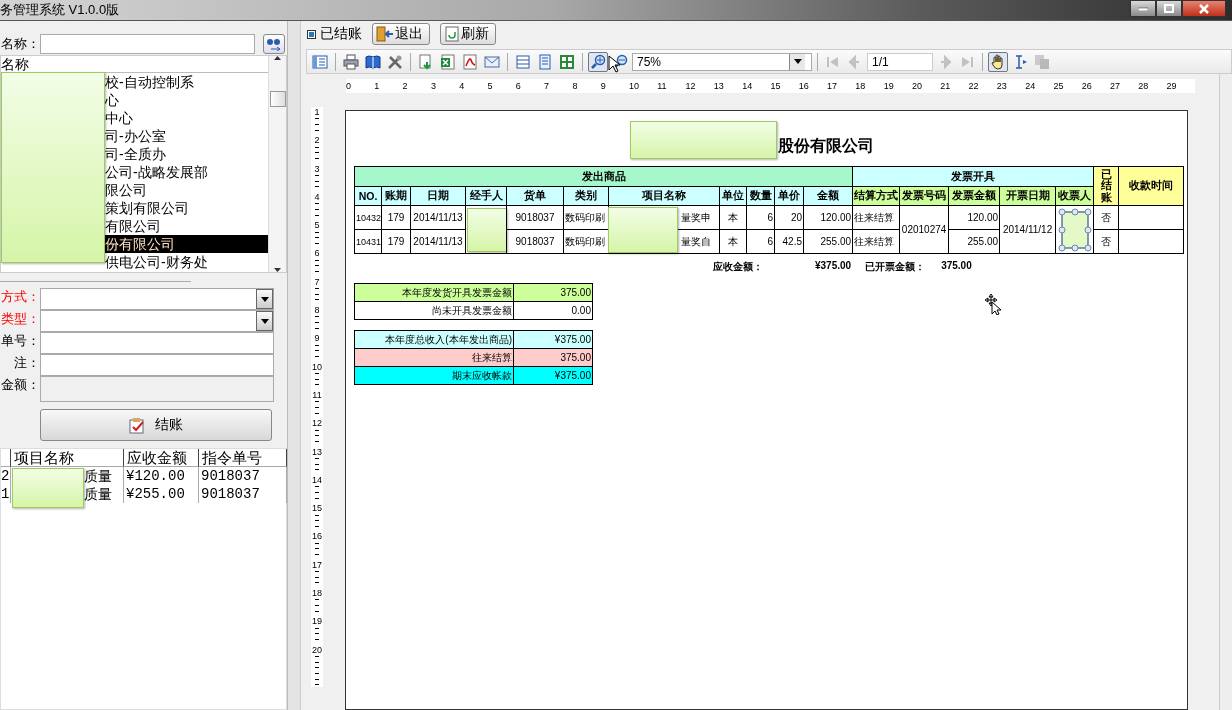  I want to click on table-cell: 375.00, so click(553, 357).